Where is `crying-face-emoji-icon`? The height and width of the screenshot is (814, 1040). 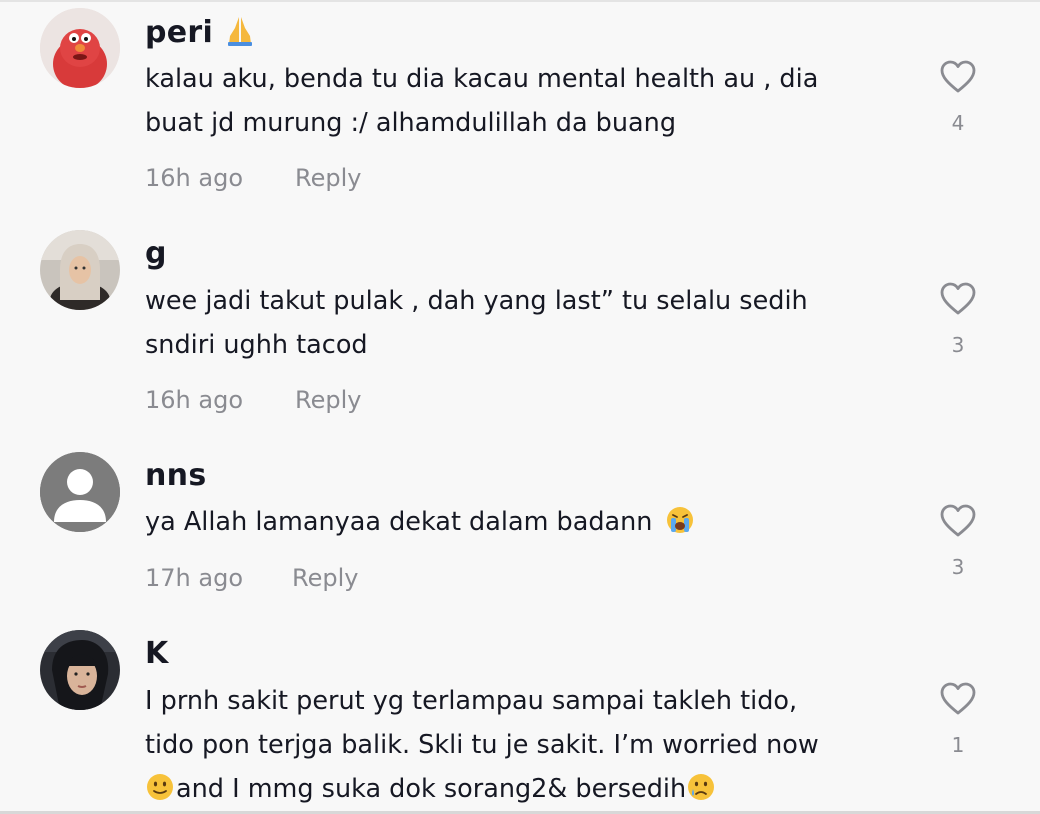 crying-face-emoji-icon is located at coordinates (701, 787).